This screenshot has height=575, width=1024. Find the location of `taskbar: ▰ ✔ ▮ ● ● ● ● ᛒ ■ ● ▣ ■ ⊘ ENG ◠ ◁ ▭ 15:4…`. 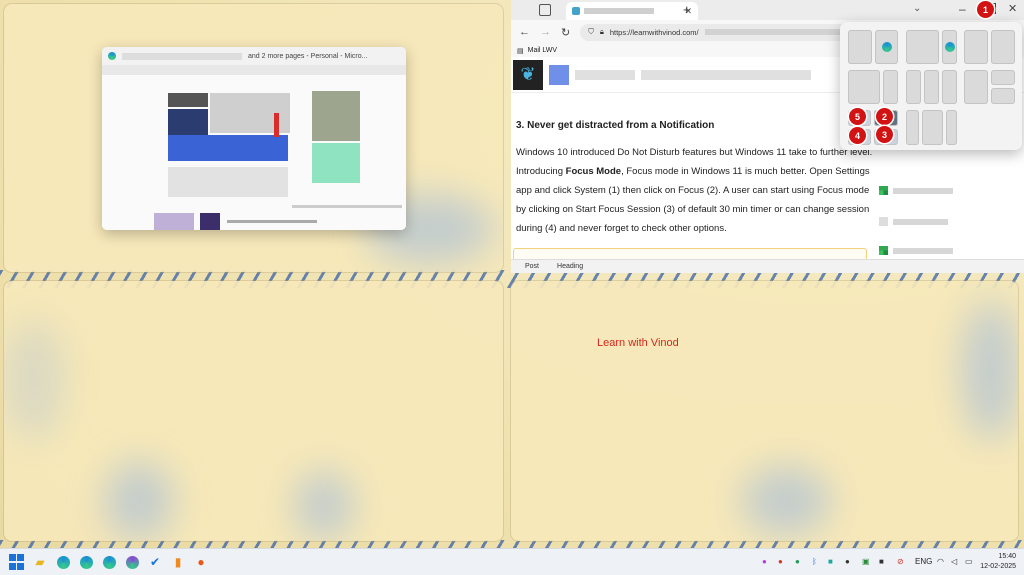

taskbar: ▰ ✔ ▮ ● ● ● ● ᛒ ■ ● ▣ ■ ⊘ ENG ◠ ◁ ▭ 15:4… is located at coordinates (512, 561).